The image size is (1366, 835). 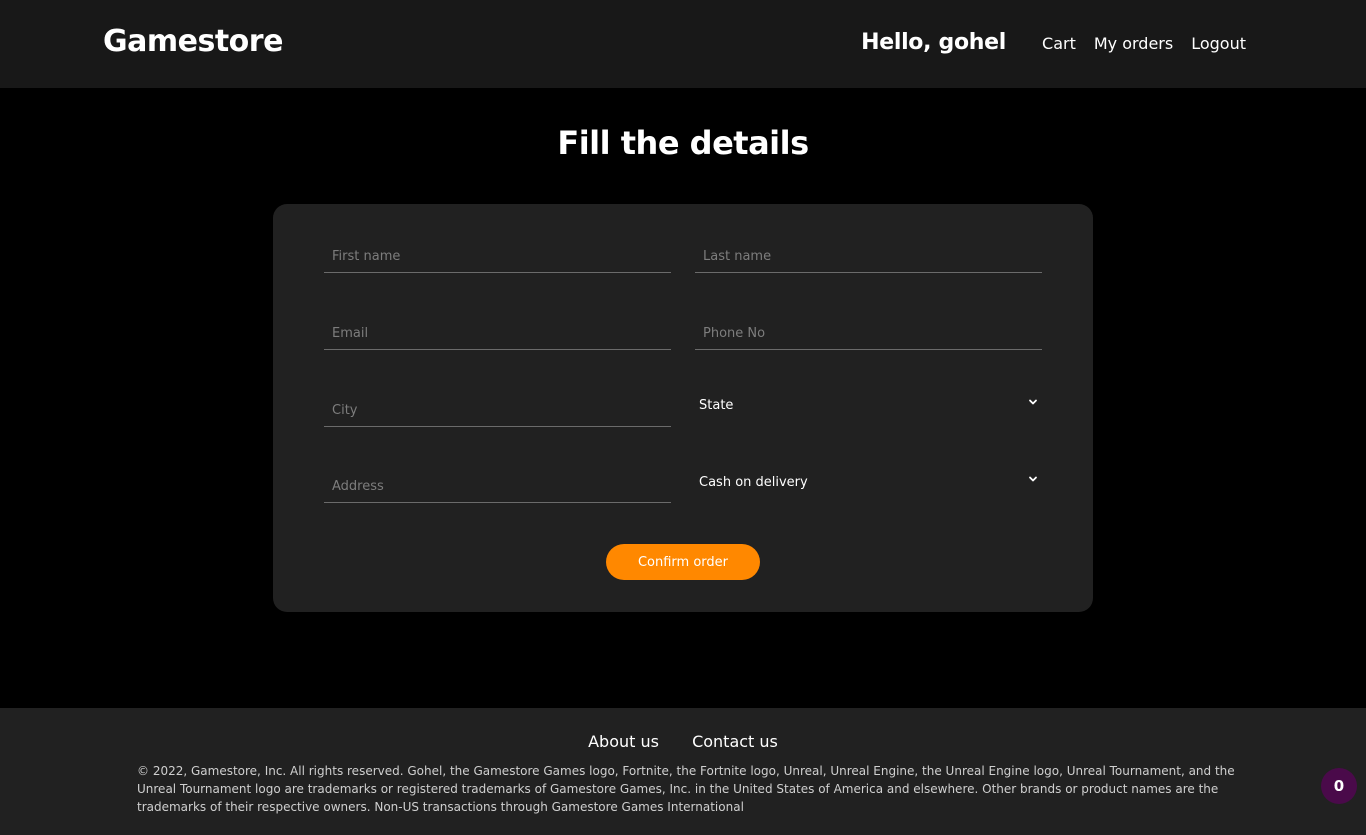 I want to click on top-nav: Hello, gohel Cart My orders Logout, so click(x=1053, y=42).